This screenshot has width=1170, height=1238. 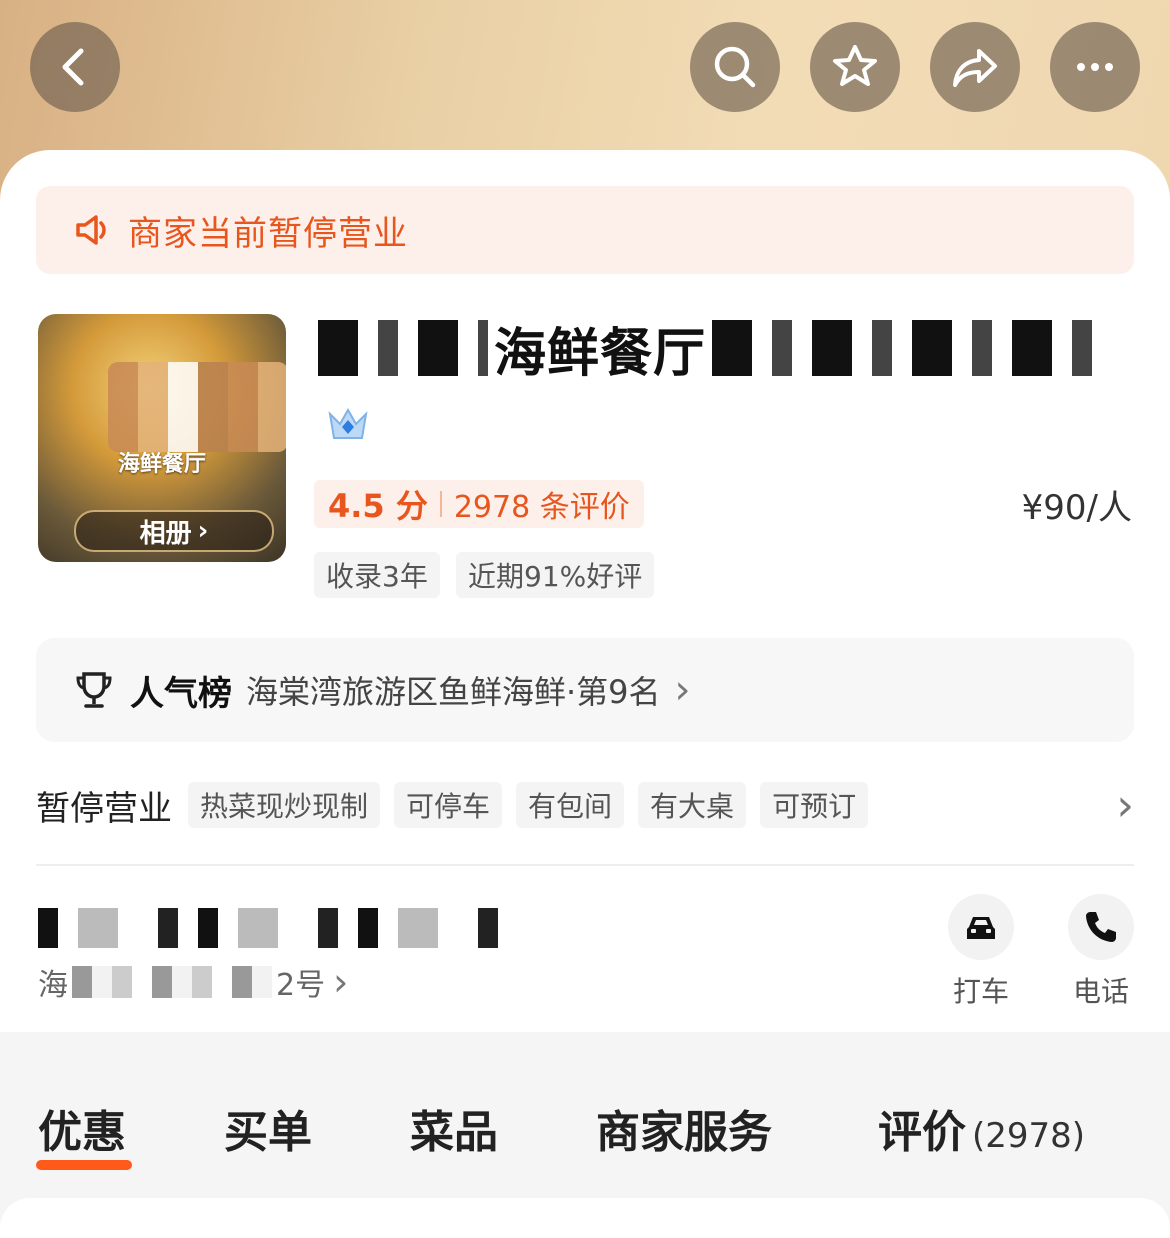 I want to click on review-count: 2978 条评价, so click(x=541, y=507).